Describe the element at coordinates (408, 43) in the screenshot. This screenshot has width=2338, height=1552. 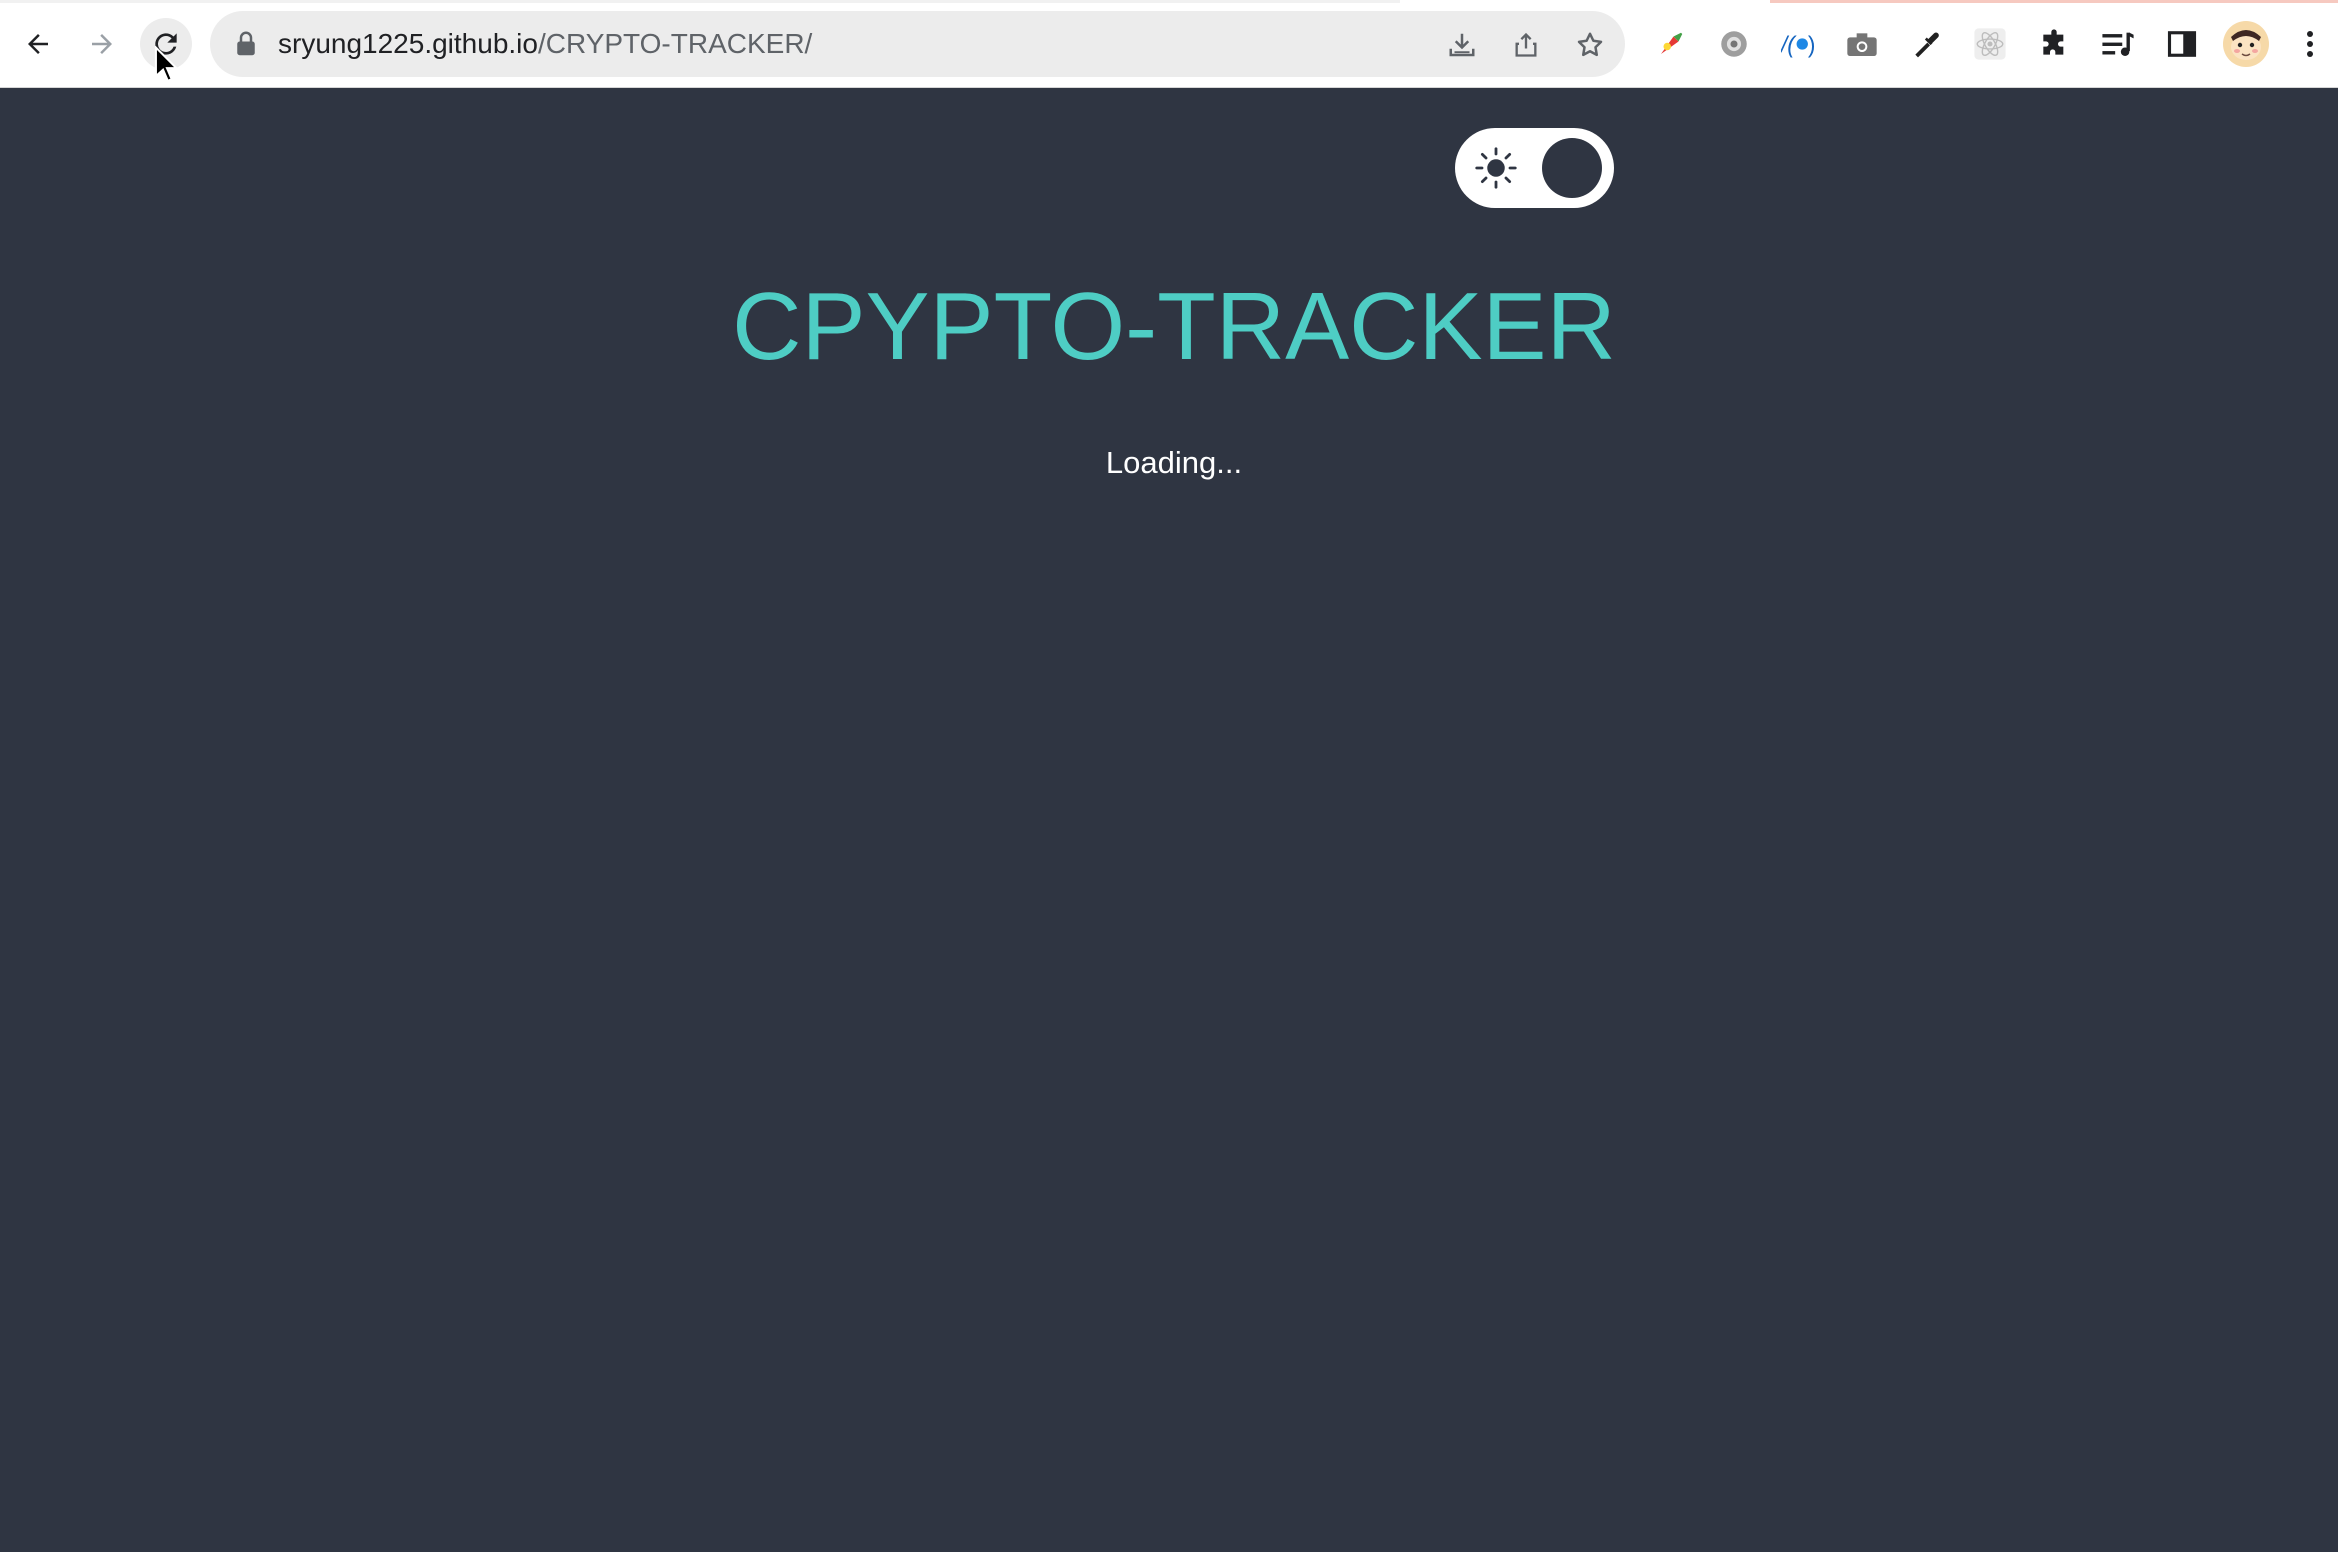
I see `url-host: sryung1225.github.io` at that location.